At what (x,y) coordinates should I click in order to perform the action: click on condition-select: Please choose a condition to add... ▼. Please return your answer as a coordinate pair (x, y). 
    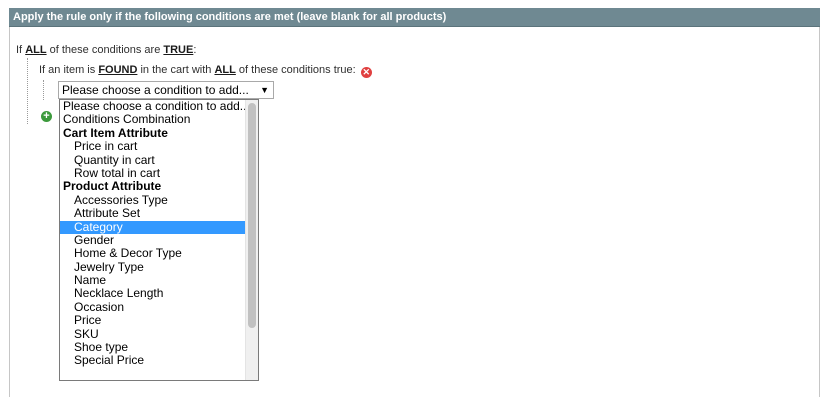
    Looking at the image, I should click on (166, 90).